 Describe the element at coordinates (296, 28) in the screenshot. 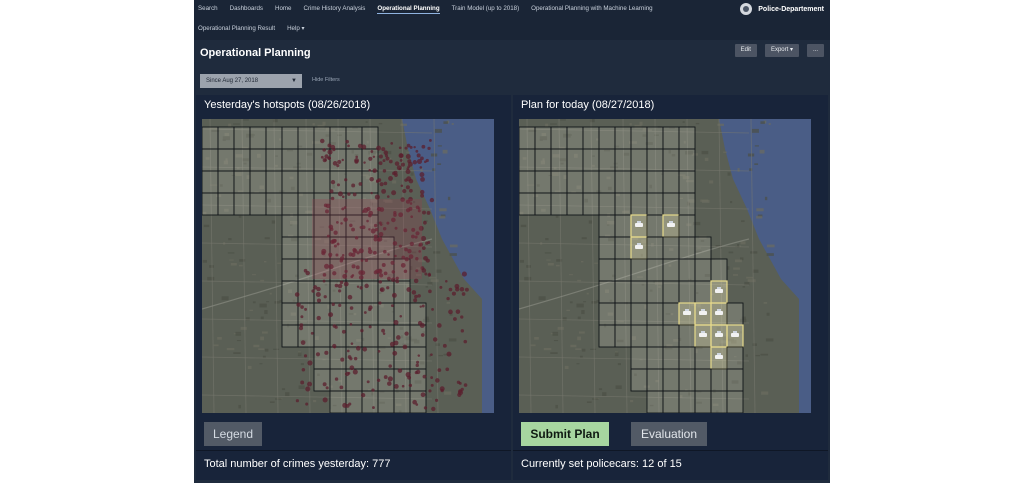

I see `nav-help-menu: Help ▾` at that location.